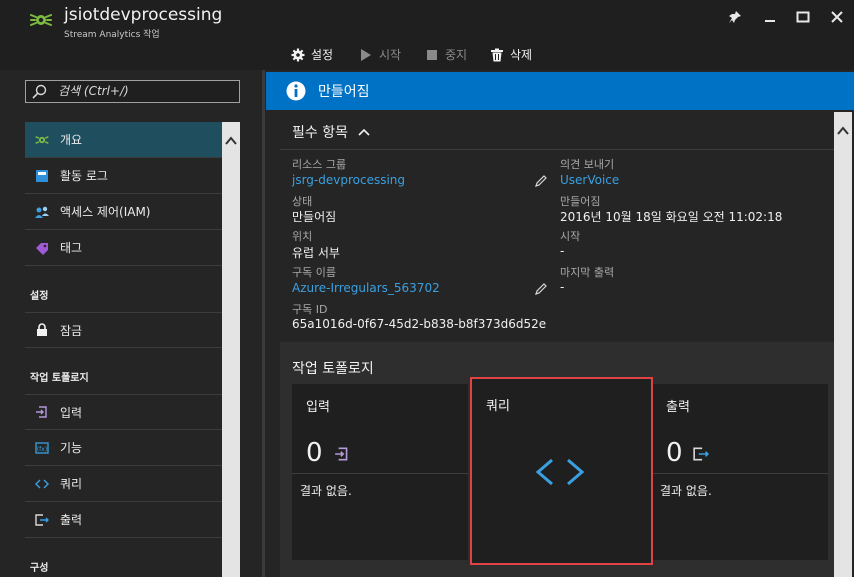 The width and height of the screenshot is (854, 577). I want to click on function-icon: (fx), so click(42, 448).